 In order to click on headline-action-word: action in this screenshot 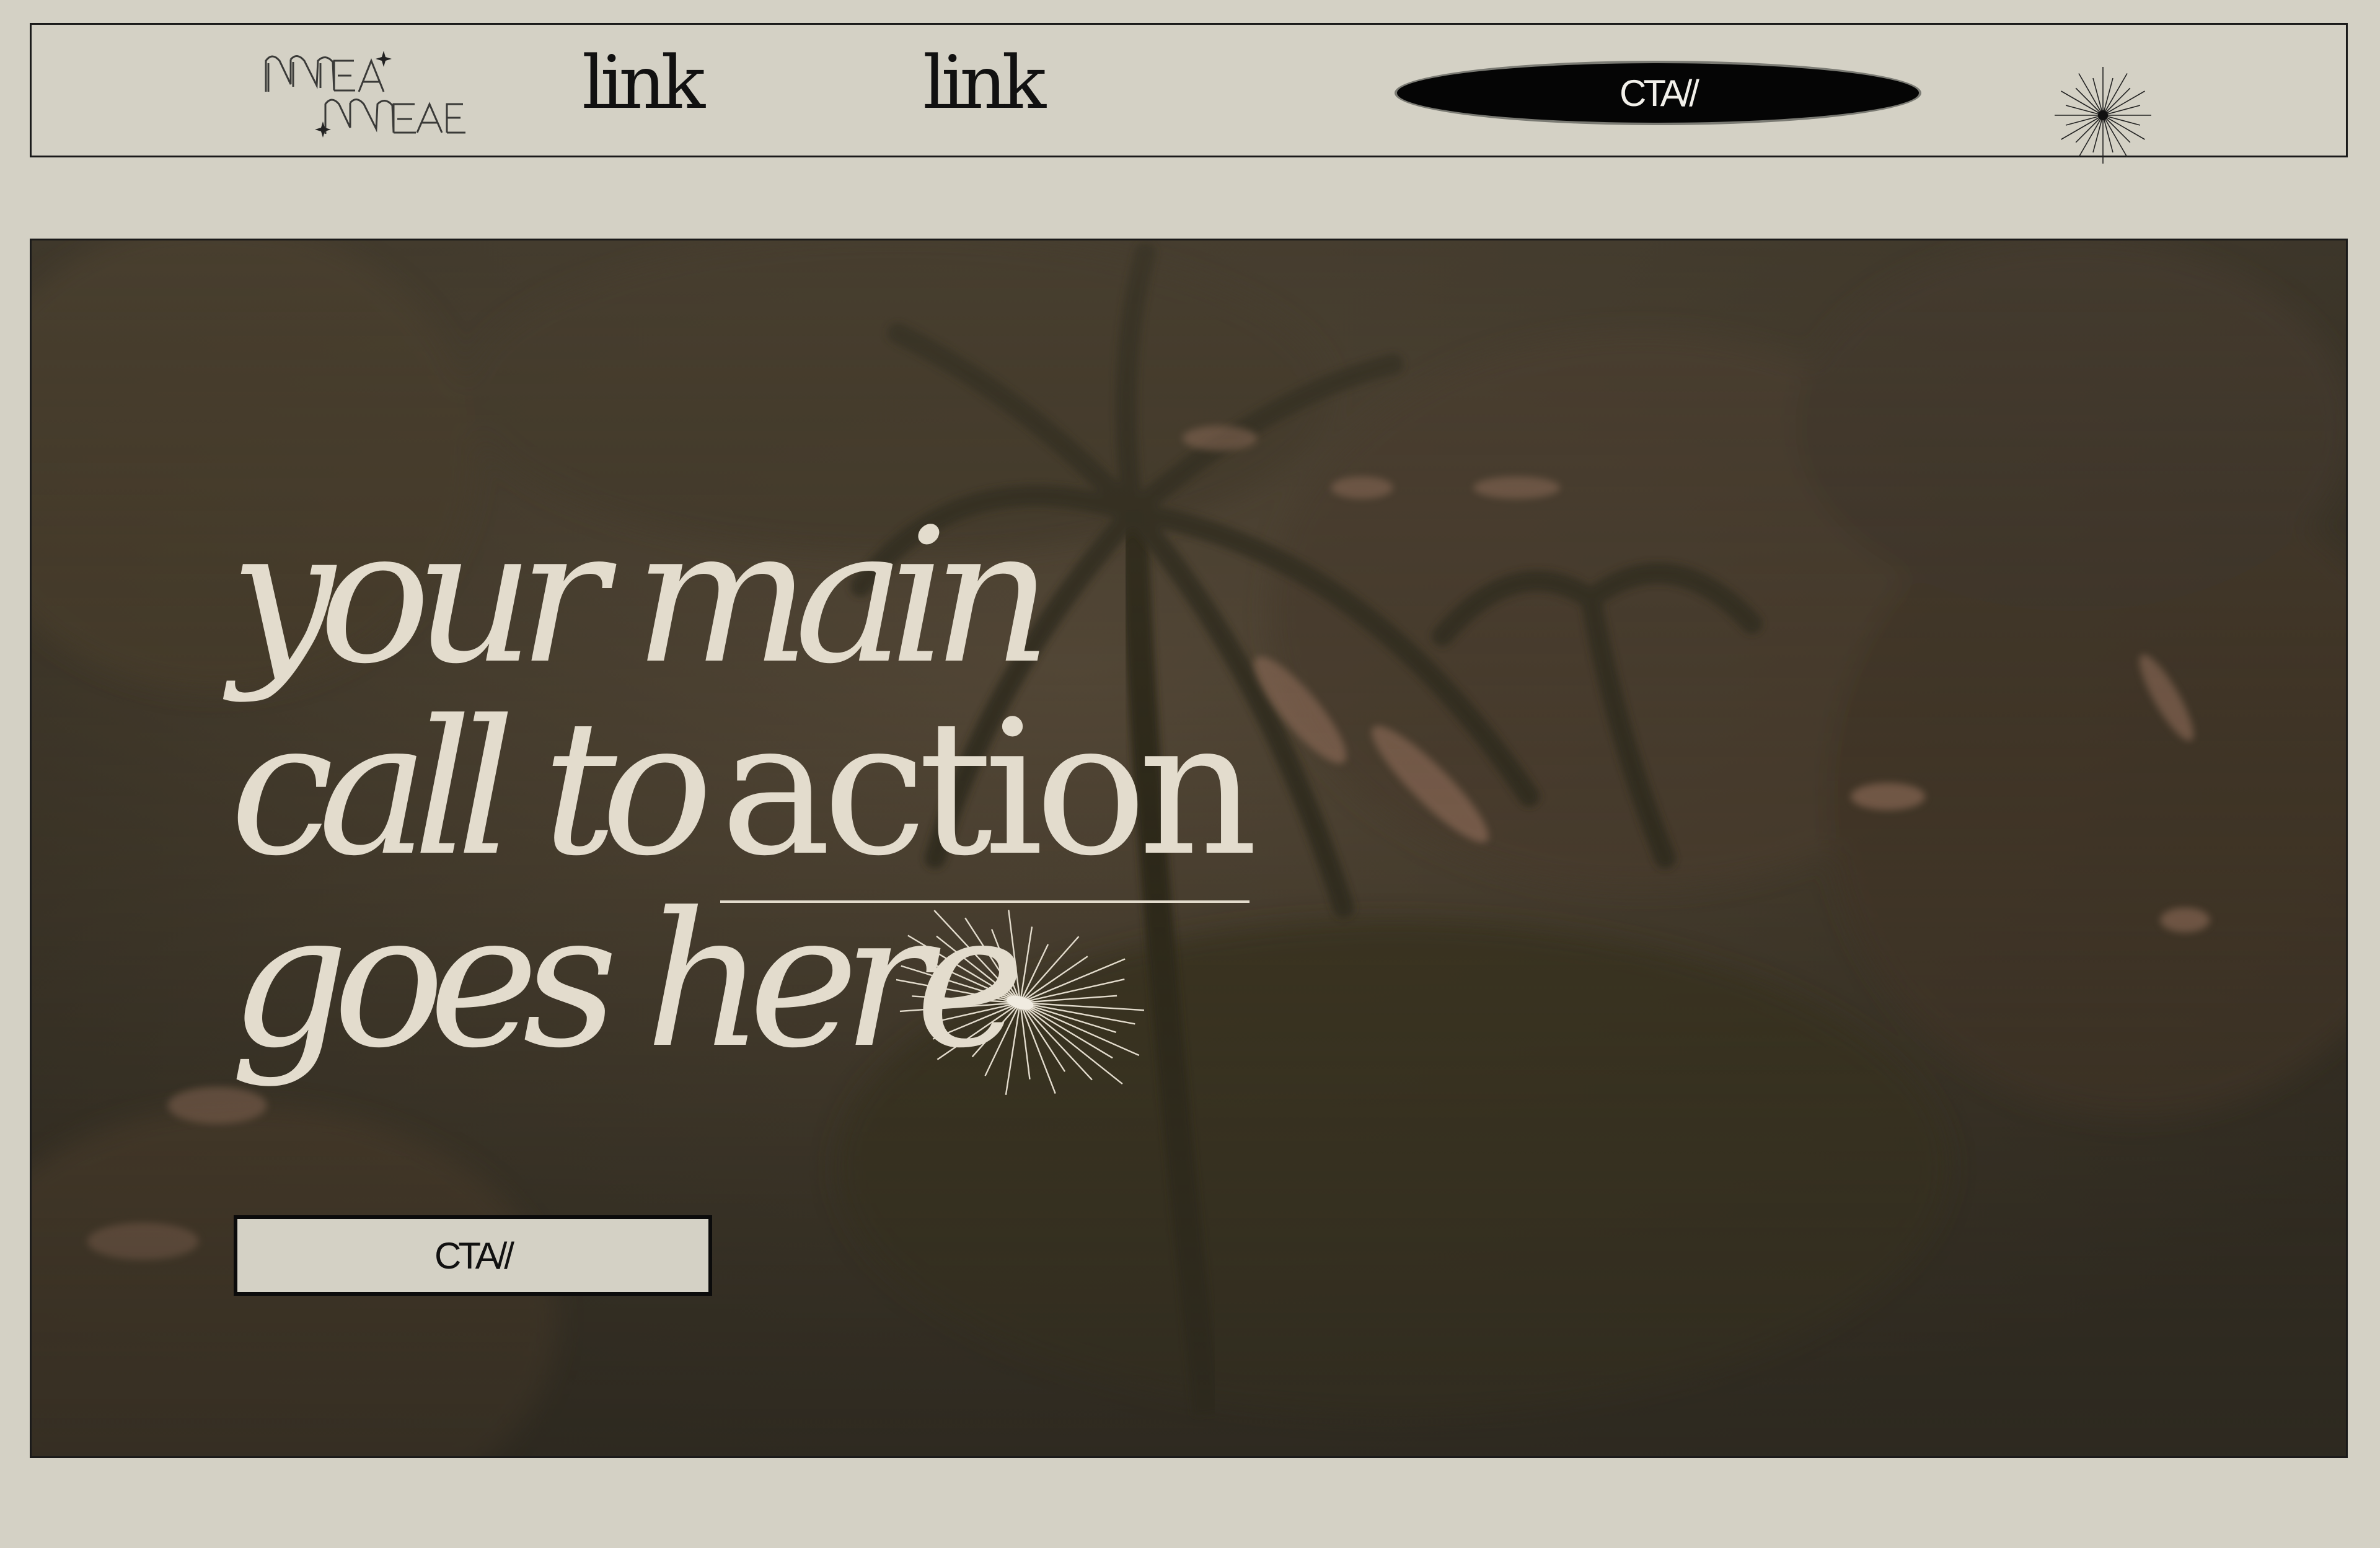, I will do `click(989, 791)`.